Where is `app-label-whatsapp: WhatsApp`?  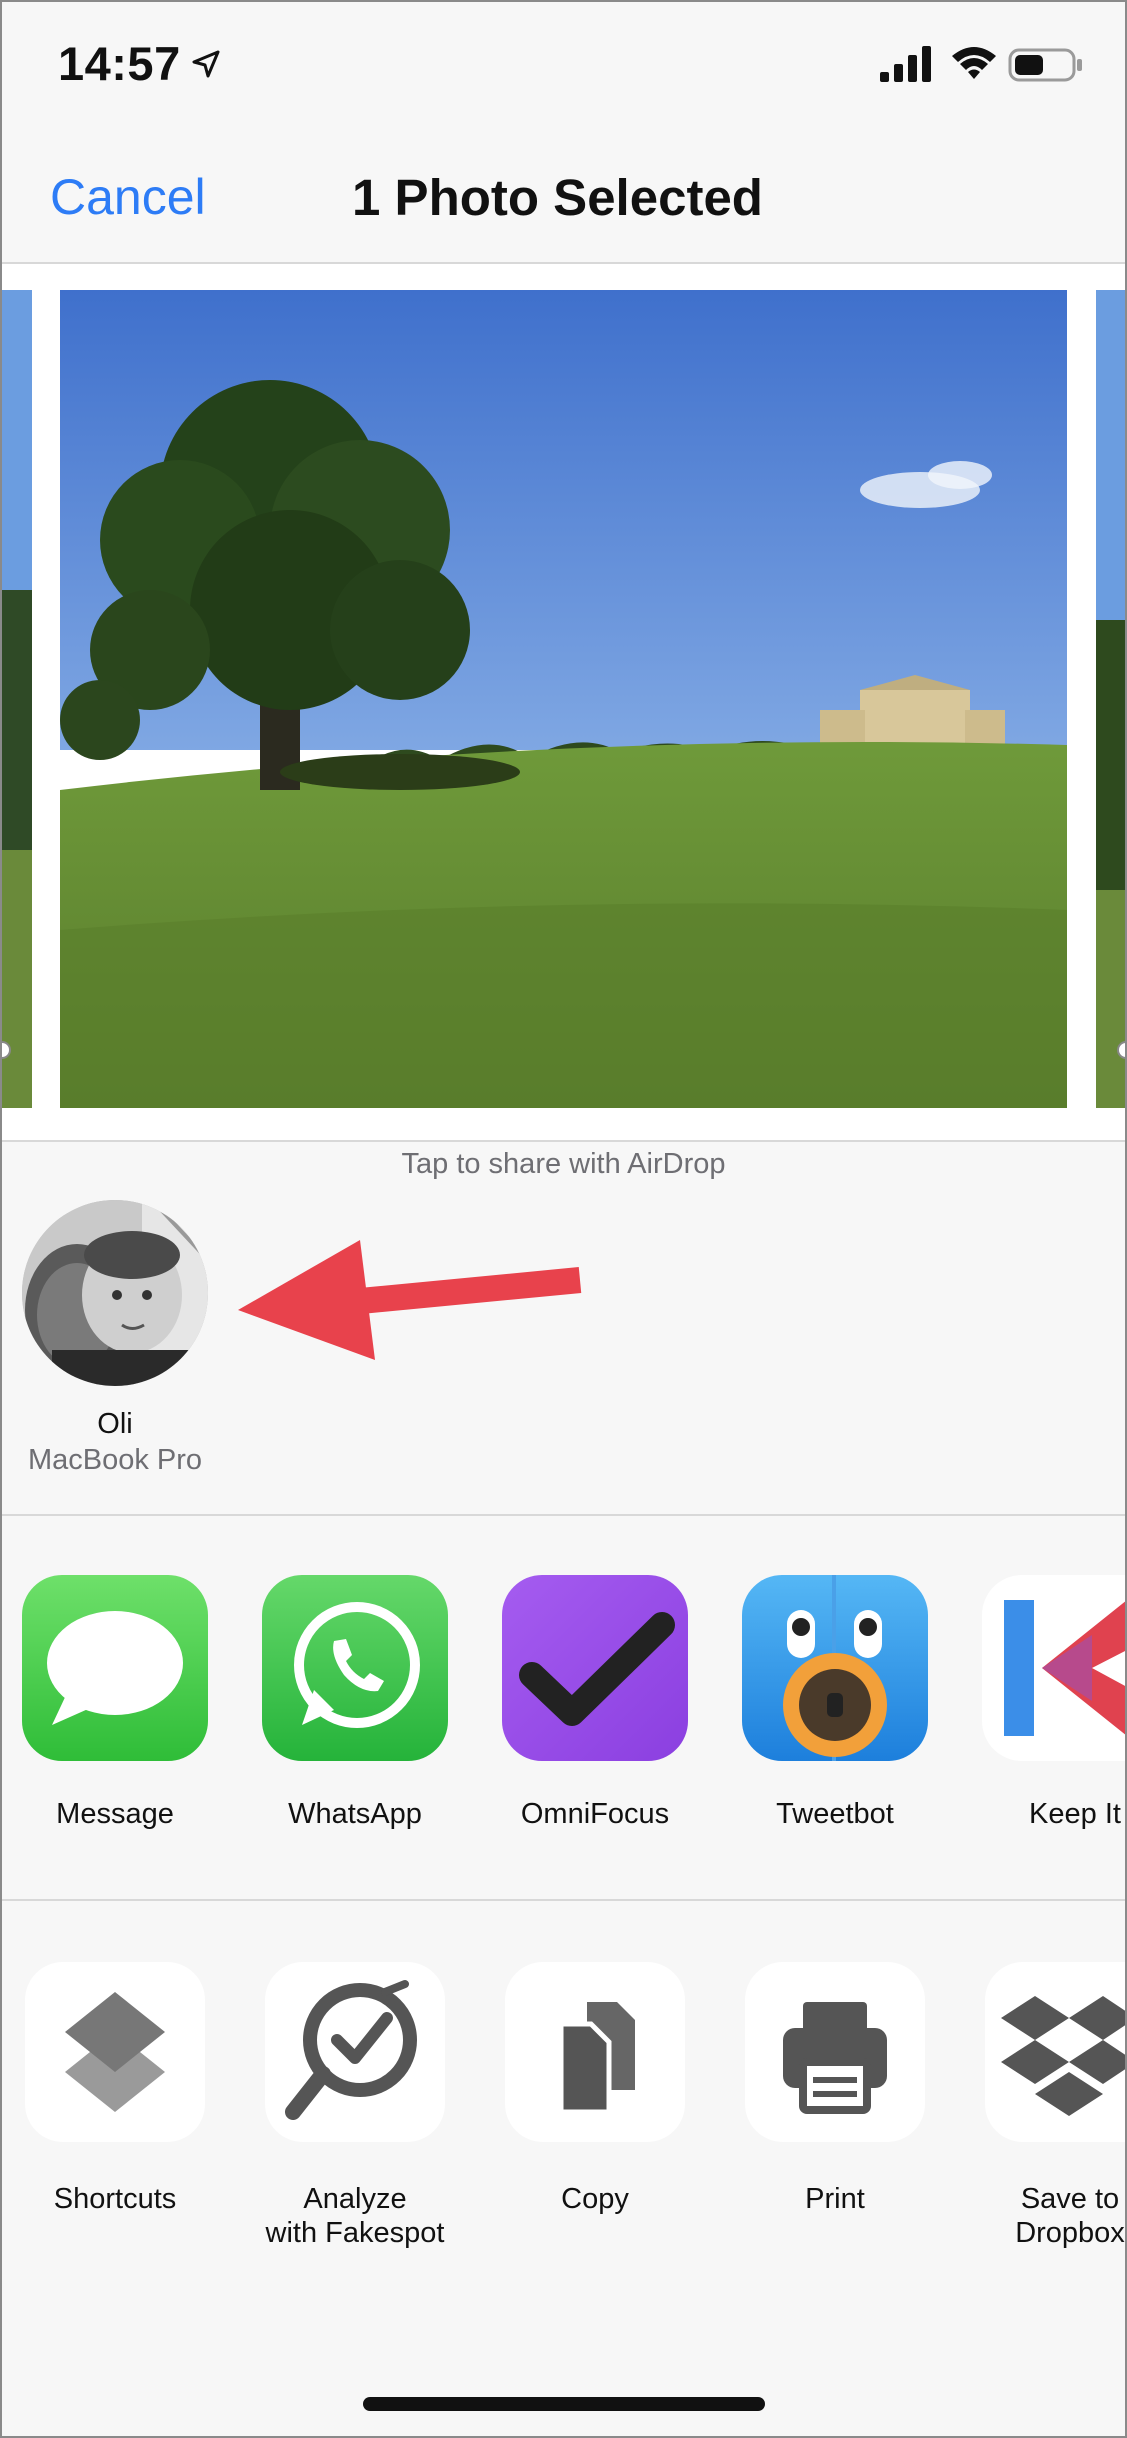
app-label-whatsapp: WhatsApp is located at coordinates (355, 1814).